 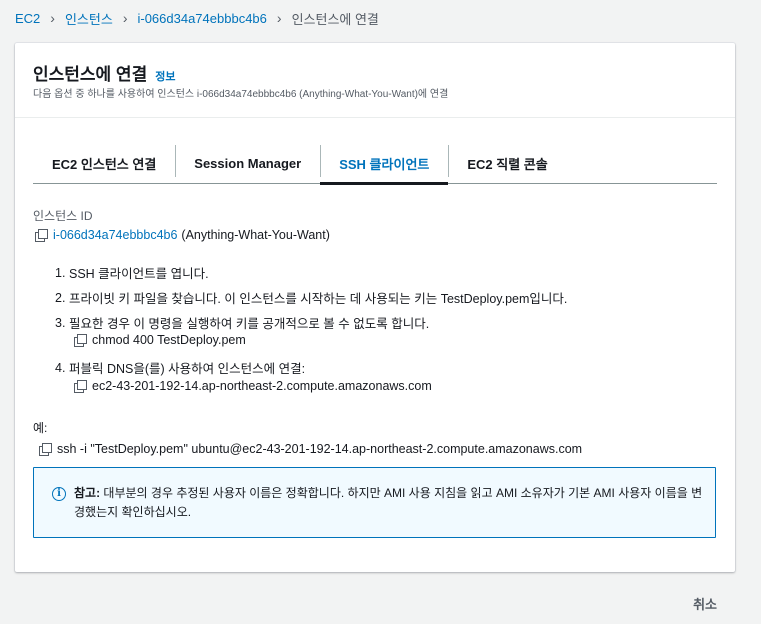 What do you see at coordinates (187, 369) in the screenshot?
I see `step-text: 퍼블릭 DNS을(를) 사용하여 인스턴스에 연결:` at bounding box center [187, 369].